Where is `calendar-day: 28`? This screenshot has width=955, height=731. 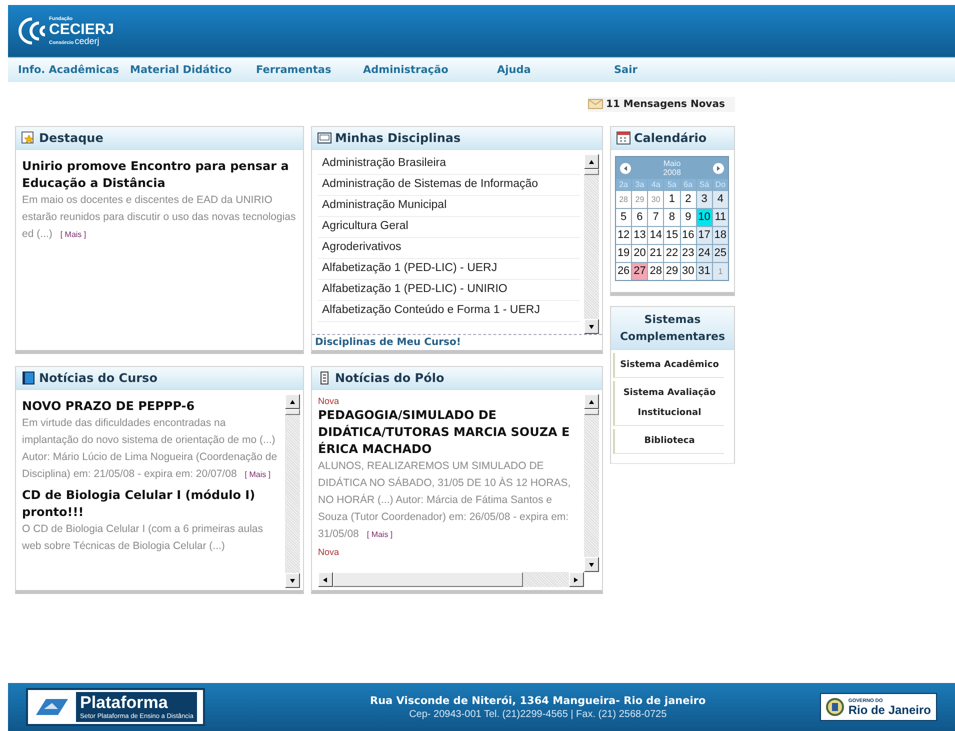
calendar-day: 28 is located at coordinates (656, 271).